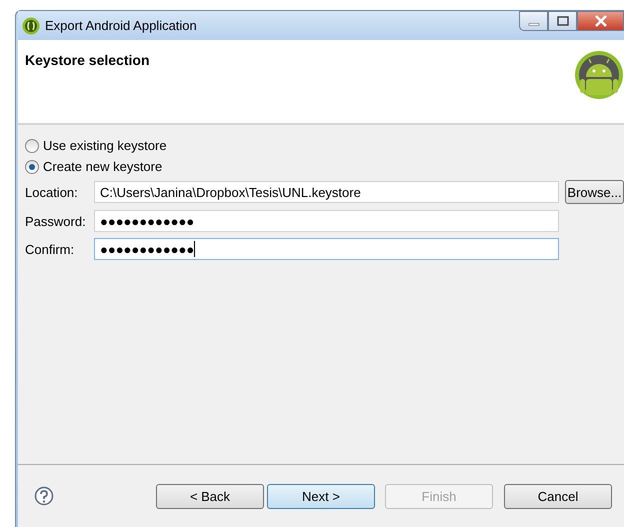  I want to click on input-field: C:\Users\Janina\Dropbox\Tesis\UNL.keystore, so click(326, 192).